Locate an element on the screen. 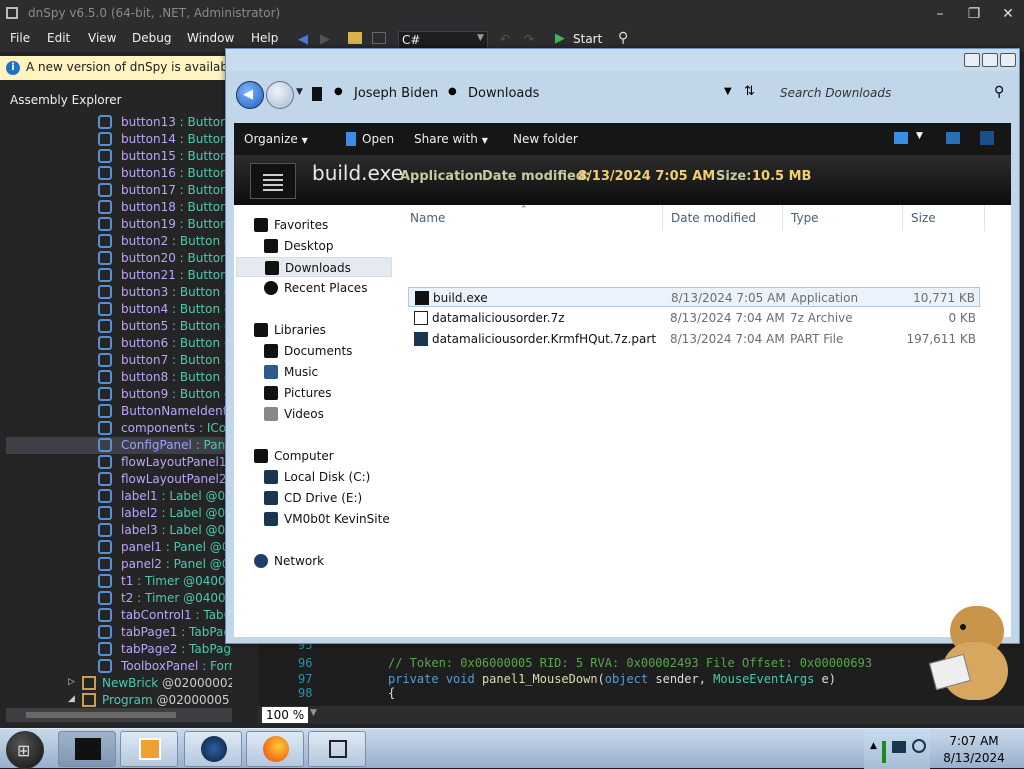  nav-favorites: Favorites is located at coordinates (332, 225).